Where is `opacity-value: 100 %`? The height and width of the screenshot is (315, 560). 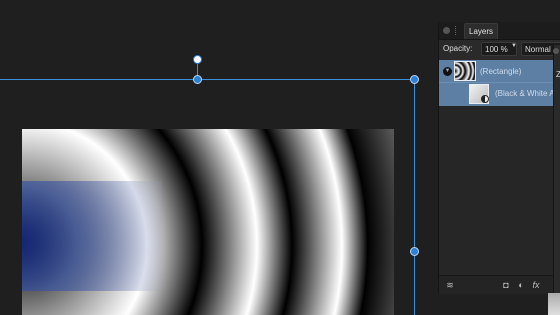 opacity-value: 100 % is located at coordinates (496, 49).